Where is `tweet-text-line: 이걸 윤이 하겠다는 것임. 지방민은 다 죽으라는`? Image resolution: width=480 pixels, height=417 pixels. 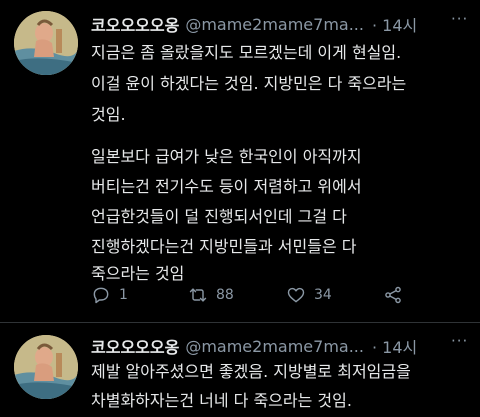
tweet-text-line: 이걸 윤이 하겠다는 것임. 지방민은 다 죽으라는 is located at coordinates (249, 83).